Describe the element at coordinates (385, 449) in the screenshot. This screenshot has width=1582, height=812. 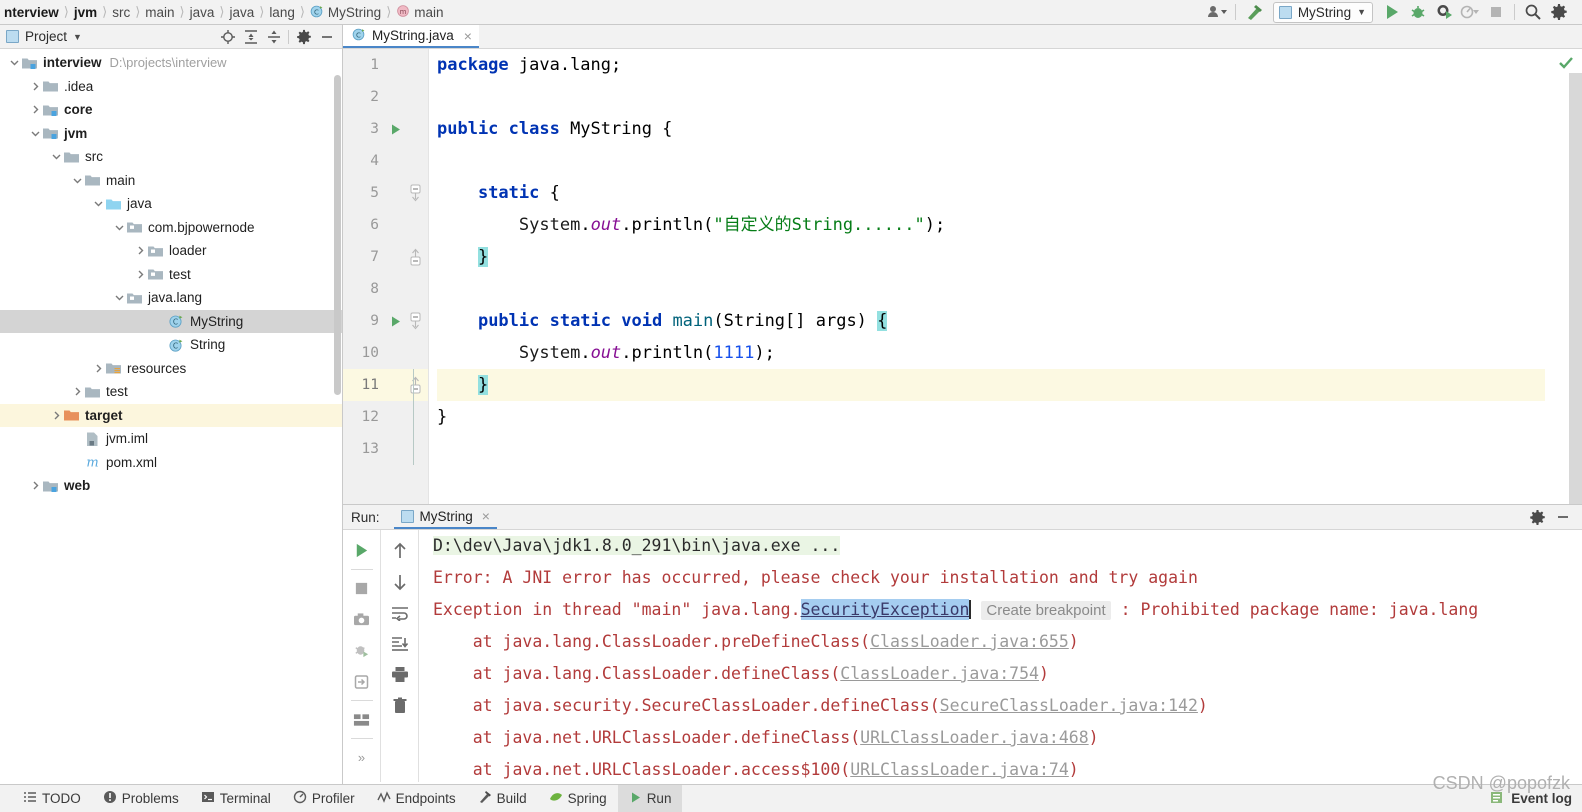
I see `gutter-line-13: 13` at that location.